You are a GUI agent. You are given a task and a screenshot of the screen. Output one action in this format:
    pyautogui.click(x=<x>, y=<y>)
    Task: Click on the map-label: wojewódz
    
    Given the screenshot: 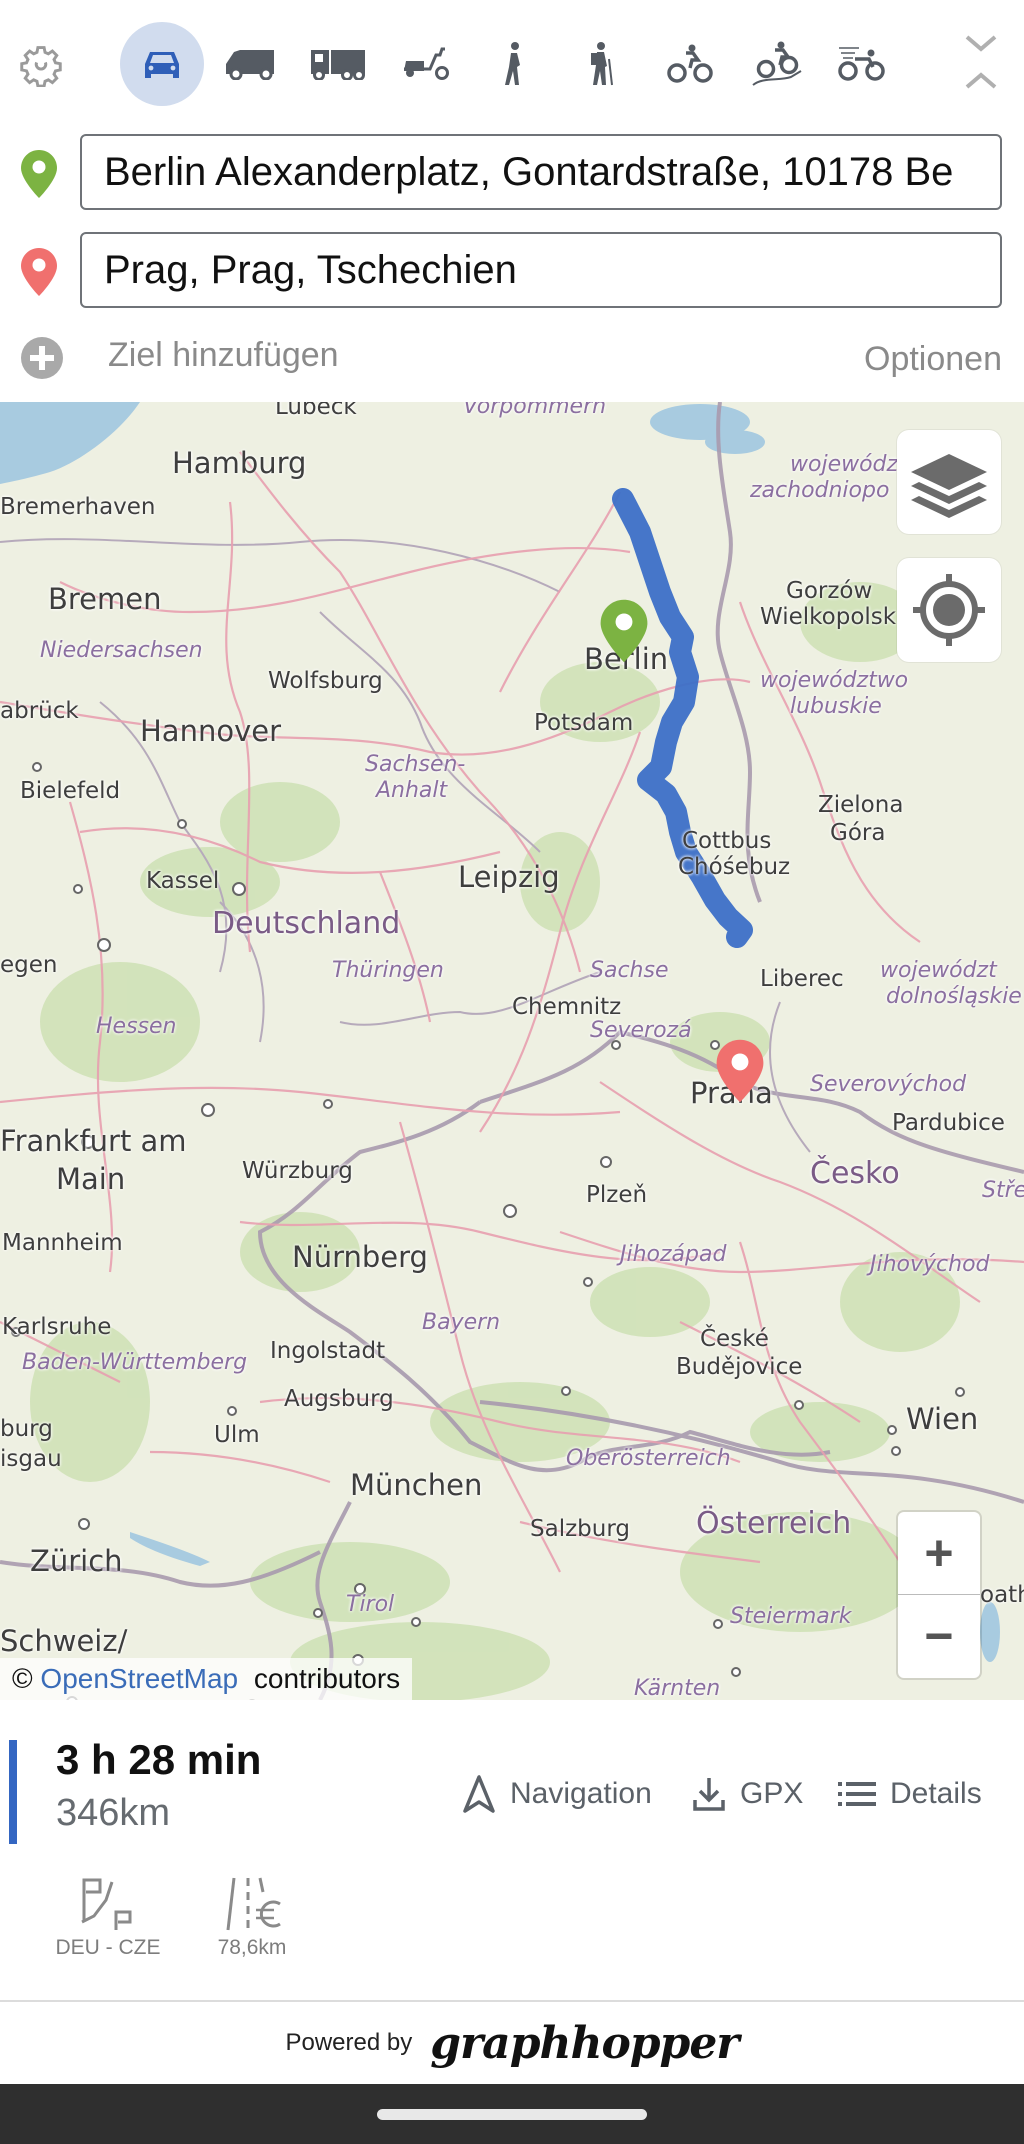 What is the action you would take?
    pyautogui.click(x=844, y=464)
    